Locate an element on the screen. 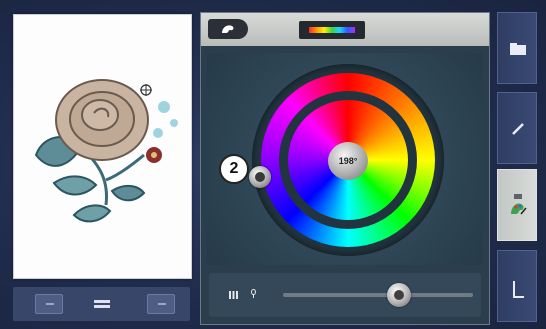 Image resolution: width=546 pixels, height=329 pixels. color-edit-icon is located at coordinates (519, 204).